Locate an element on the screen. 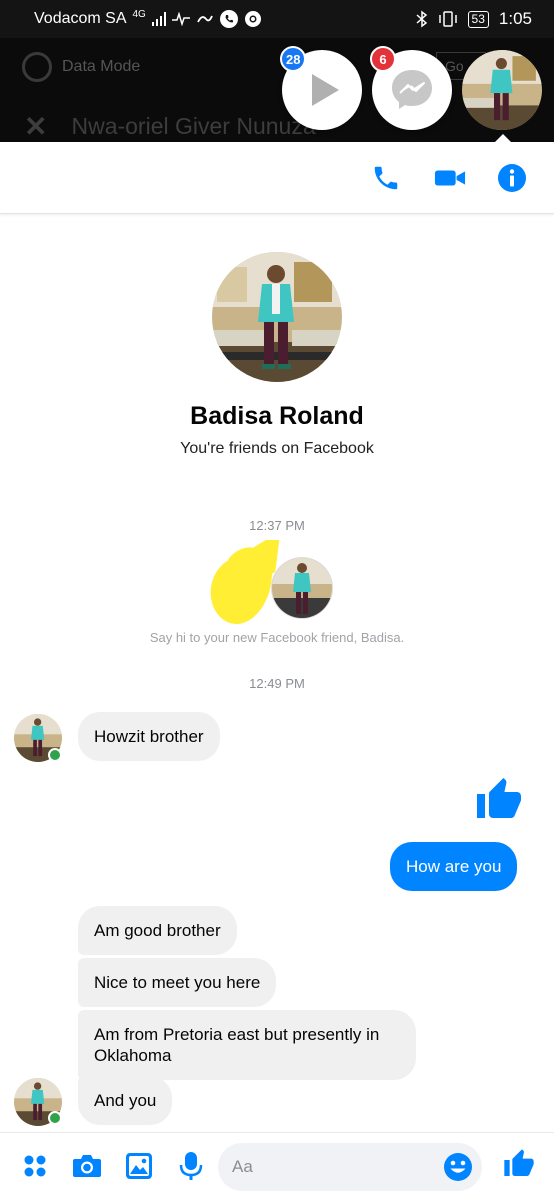  message-bubble: Nice to meet you here is located at coordinates (177, 982).